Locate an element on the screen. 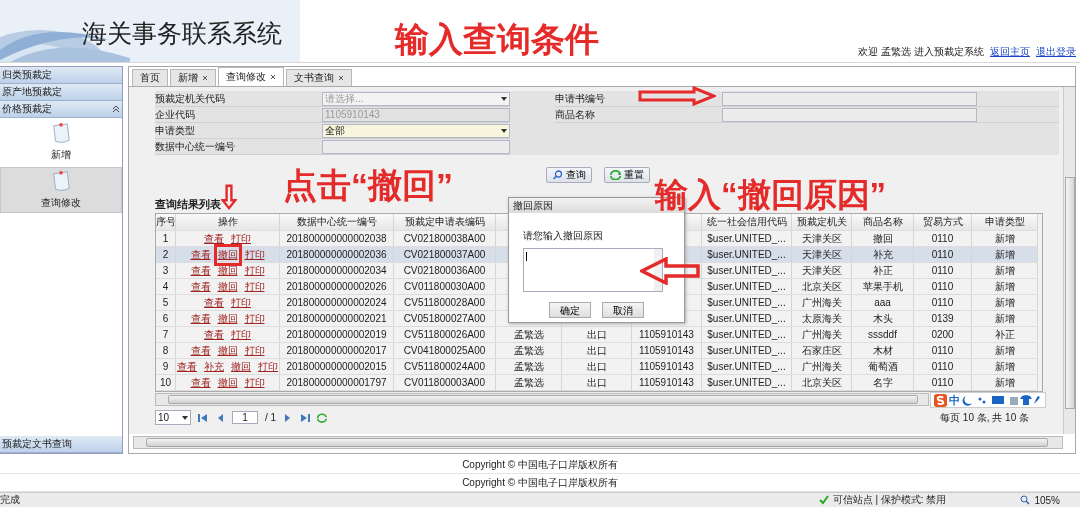 This screenshot has height=507, width=1080. tab: 查询修改 is located at coordinates (251, 76).